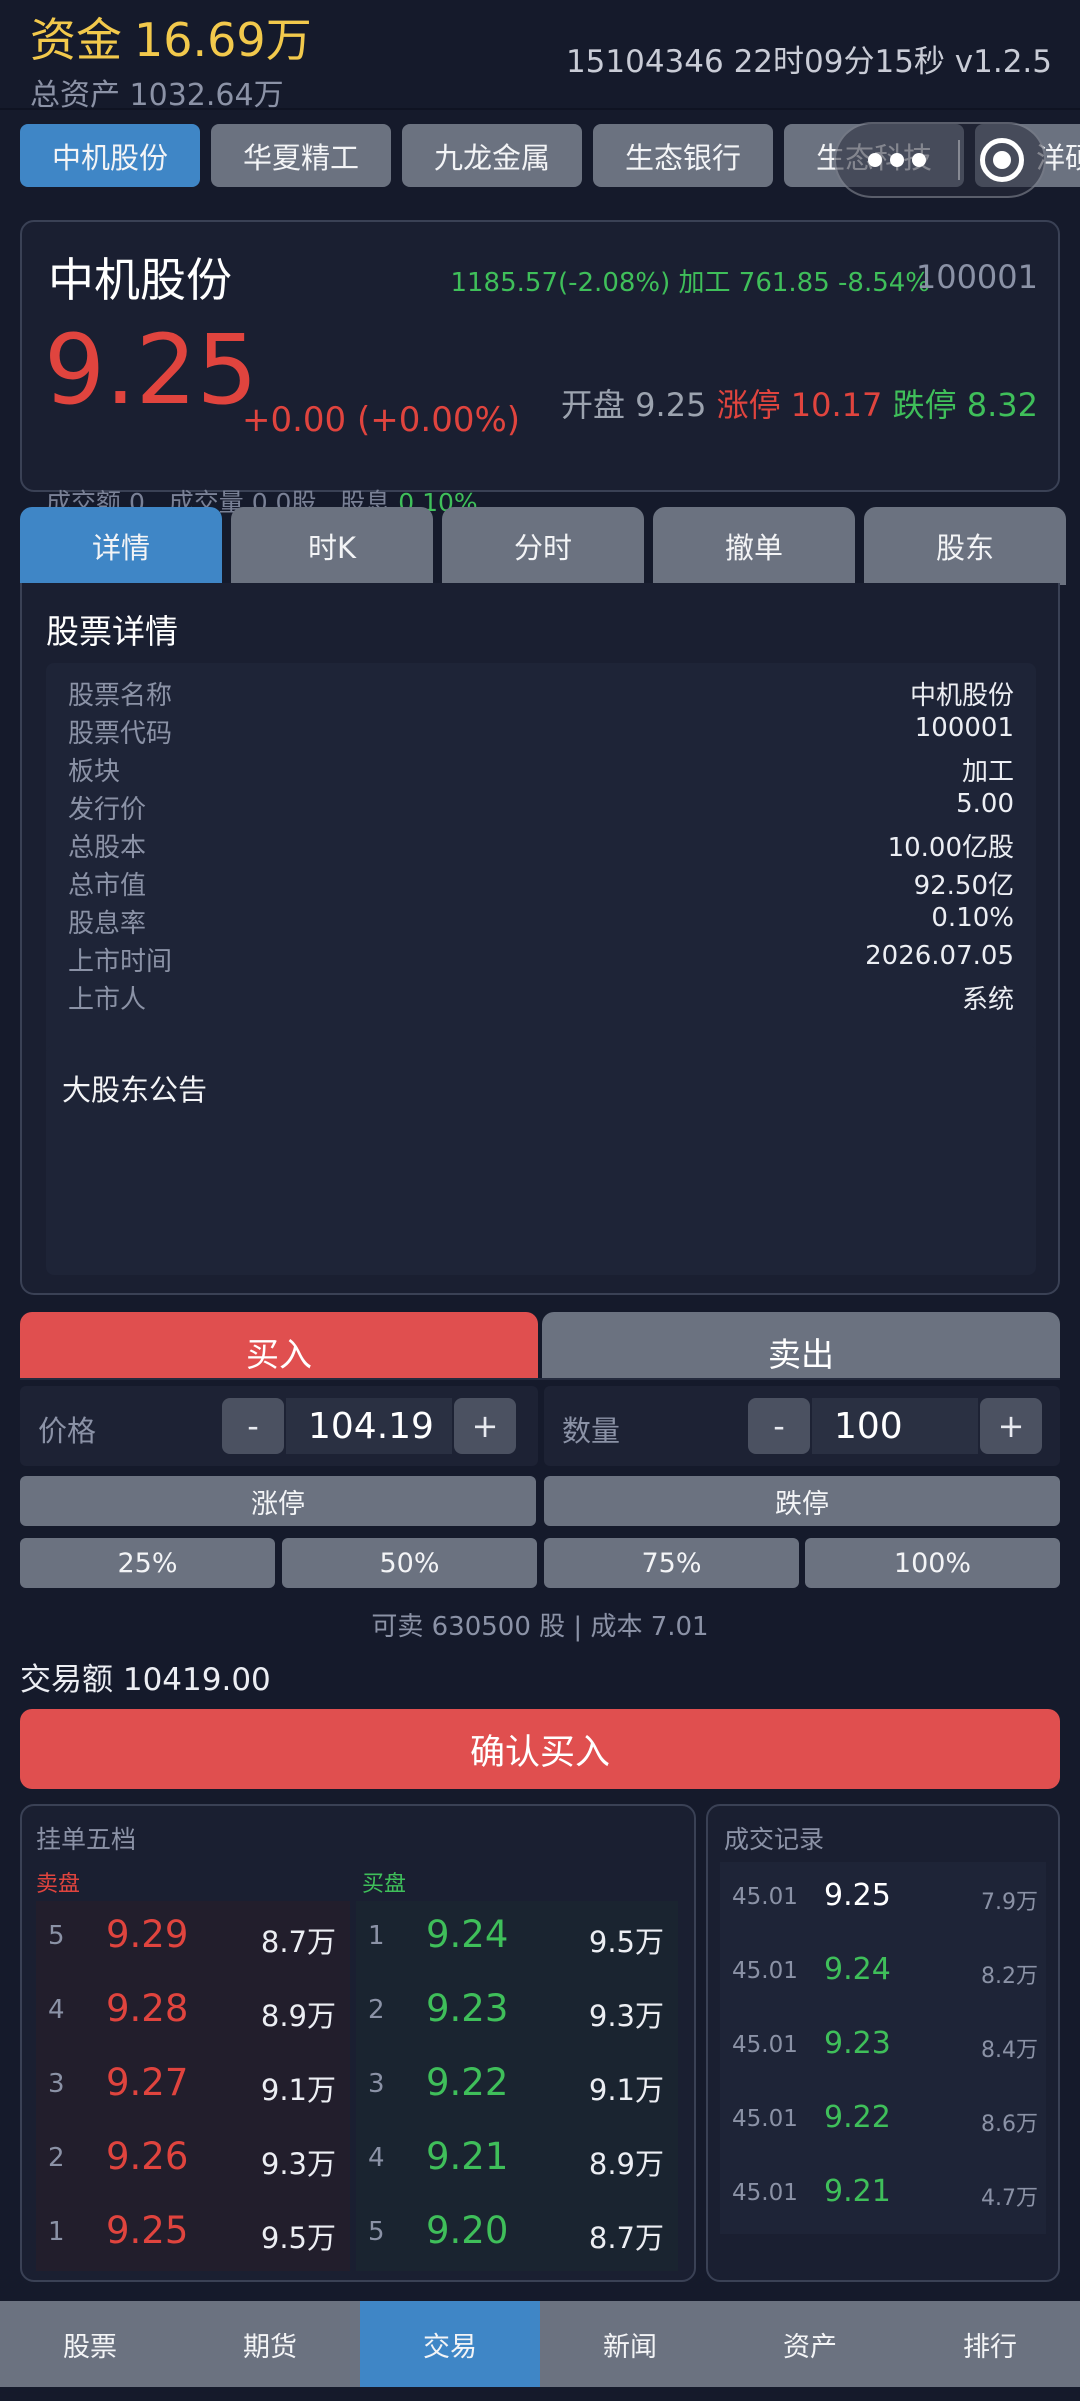 The image size is (1080, 2401). I want to click on detail-key: 股息率, so click(107, 924).